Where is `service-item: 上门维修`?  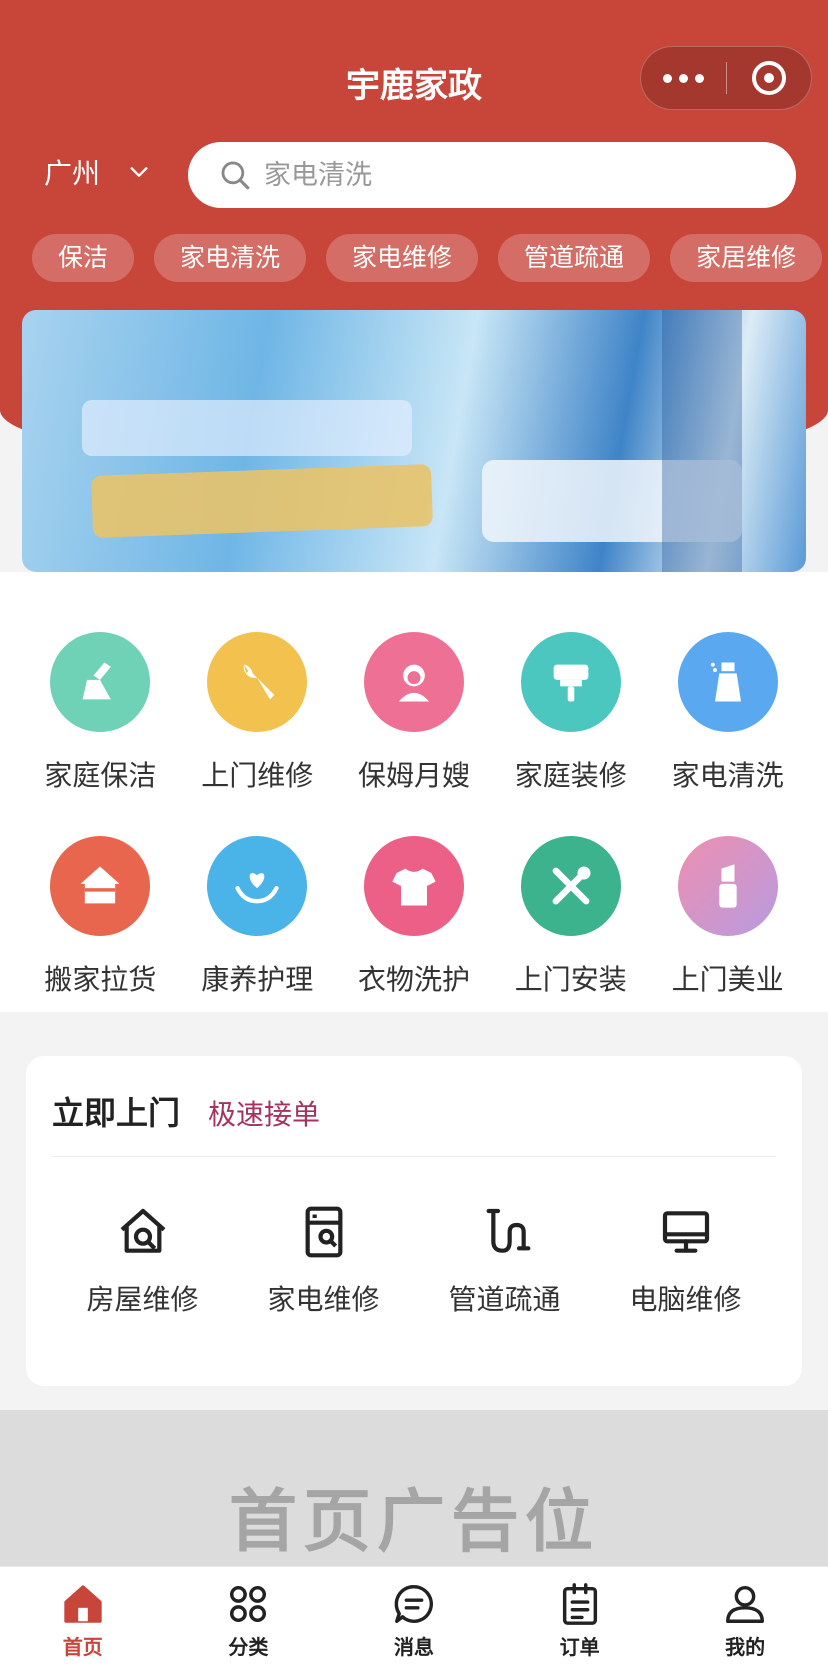
service-item: 上门维修 is located at coordinates (257, 713).